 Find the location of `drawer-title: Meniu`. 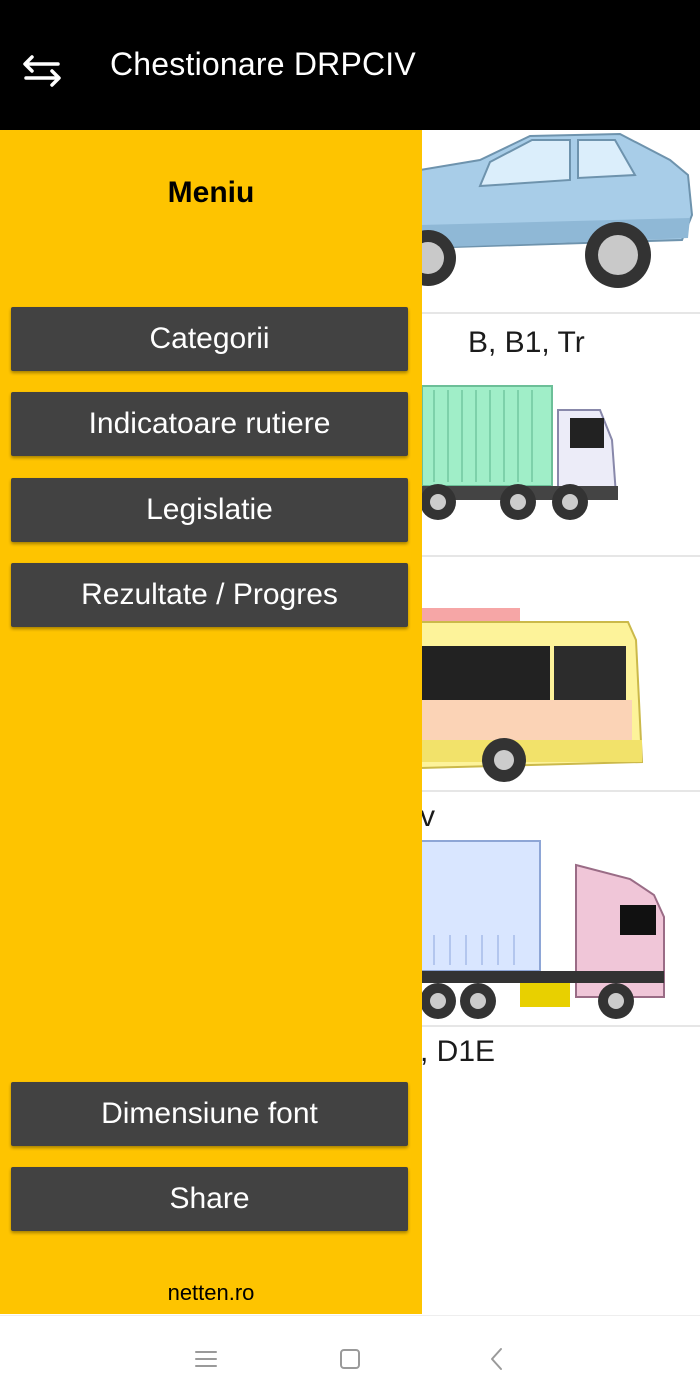

drawer-title: Meniu is located at coordinates (211, 192).